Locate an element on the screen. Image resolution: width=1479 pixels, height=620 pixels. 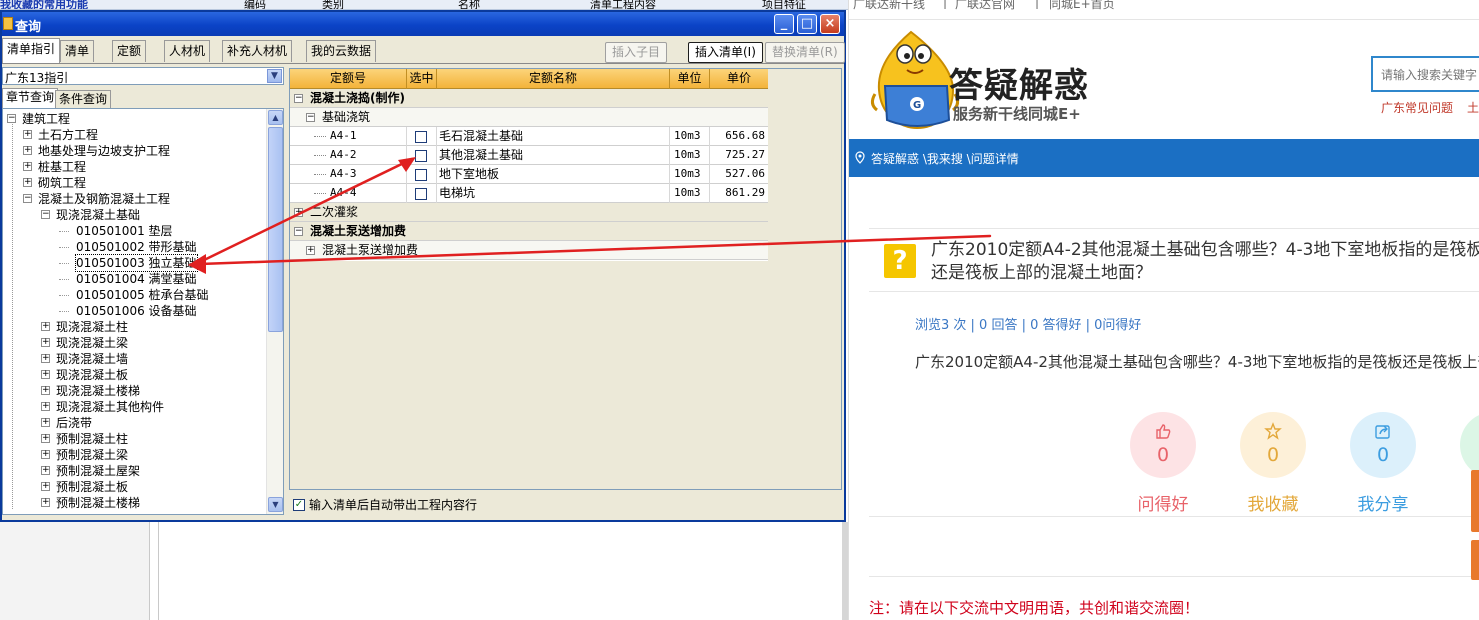
tree-item: + 土石方工程 is located at coordinates (134, 135).